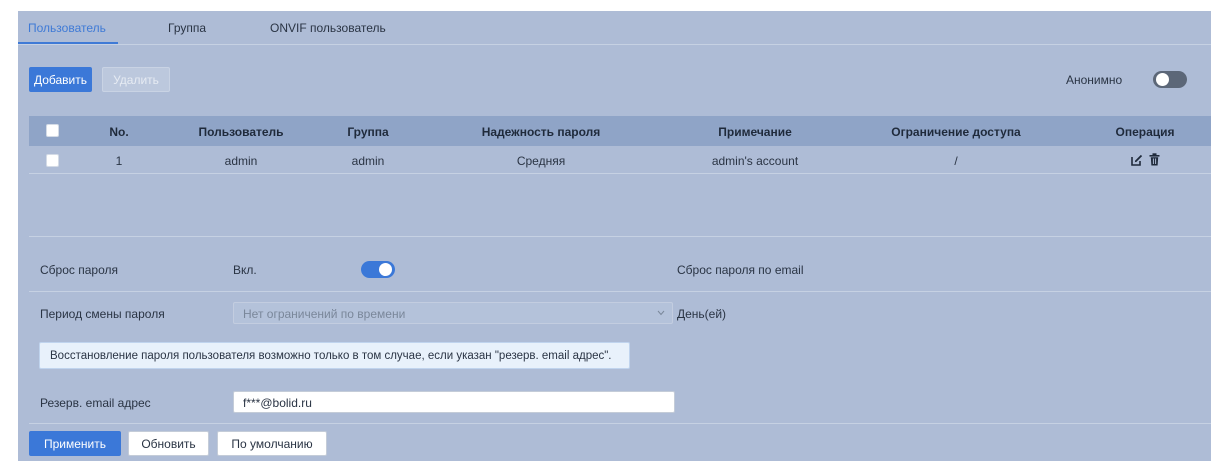 This screenshot has height=461, width=1211. Describe the element at coordinates (52, 130) in the screenshot. I see `select-all-checkbox` at that location.